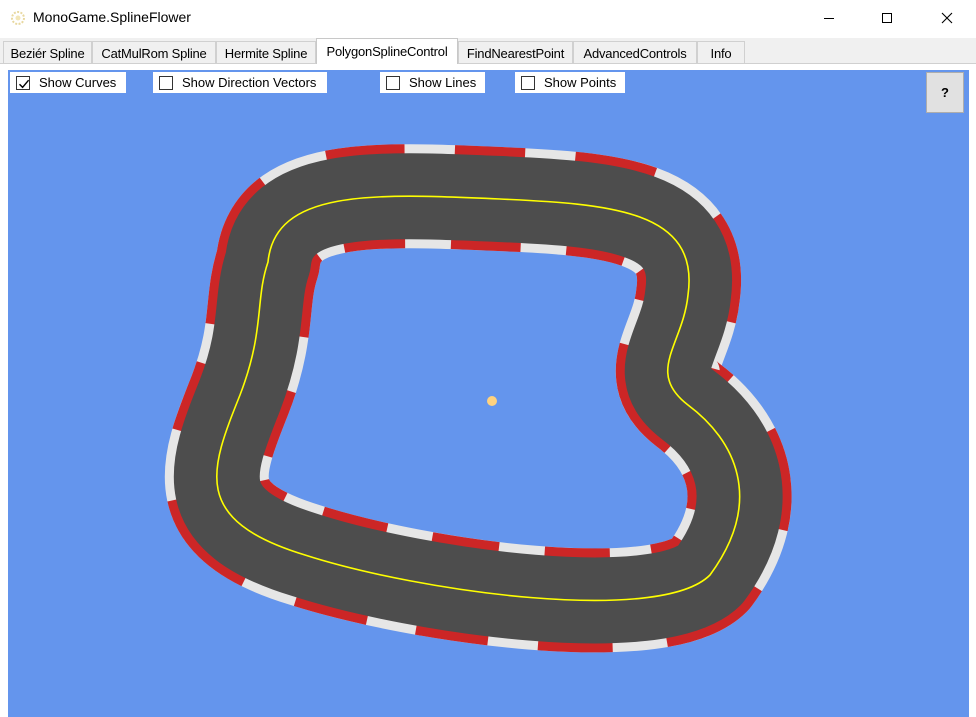 This screenshot has width=976, height=717. I want to click on maximize-icon, so click(887, 18).